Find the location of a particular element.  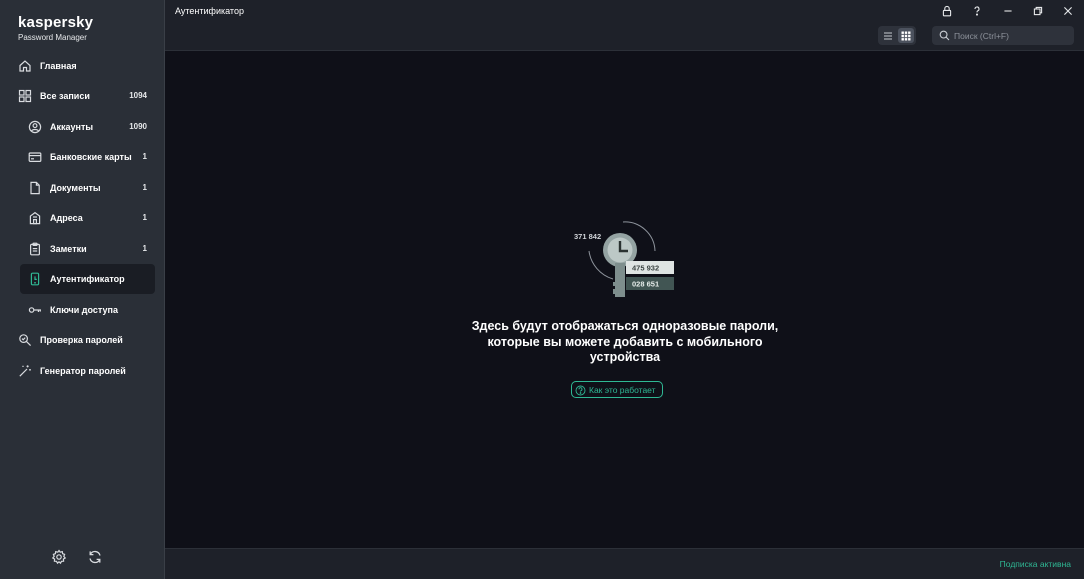

search-icon is located at coordinates (944, 35).